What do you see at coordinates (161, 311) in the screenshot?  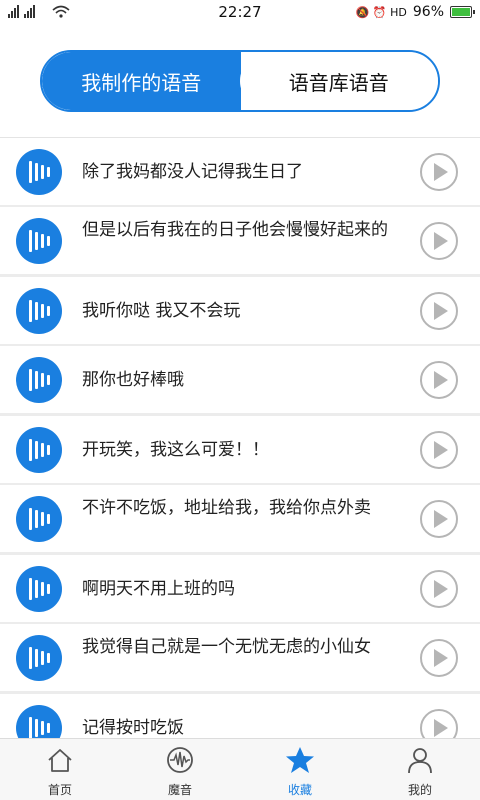 I see `item-text: 我听你哒 我又不会玩` at bounding box center [161, 311].